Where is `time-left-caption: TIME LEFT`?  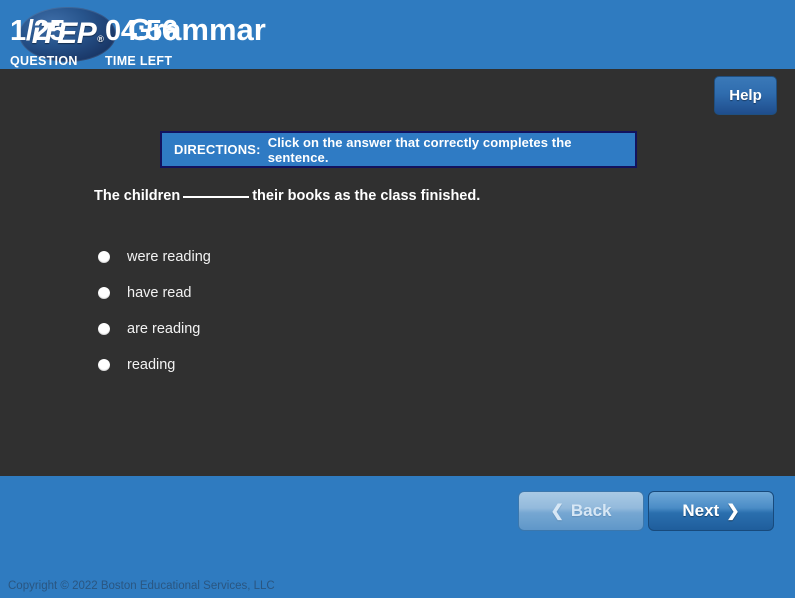 time-left-caption: TIME LEFT is located at coordinates (139, 61).